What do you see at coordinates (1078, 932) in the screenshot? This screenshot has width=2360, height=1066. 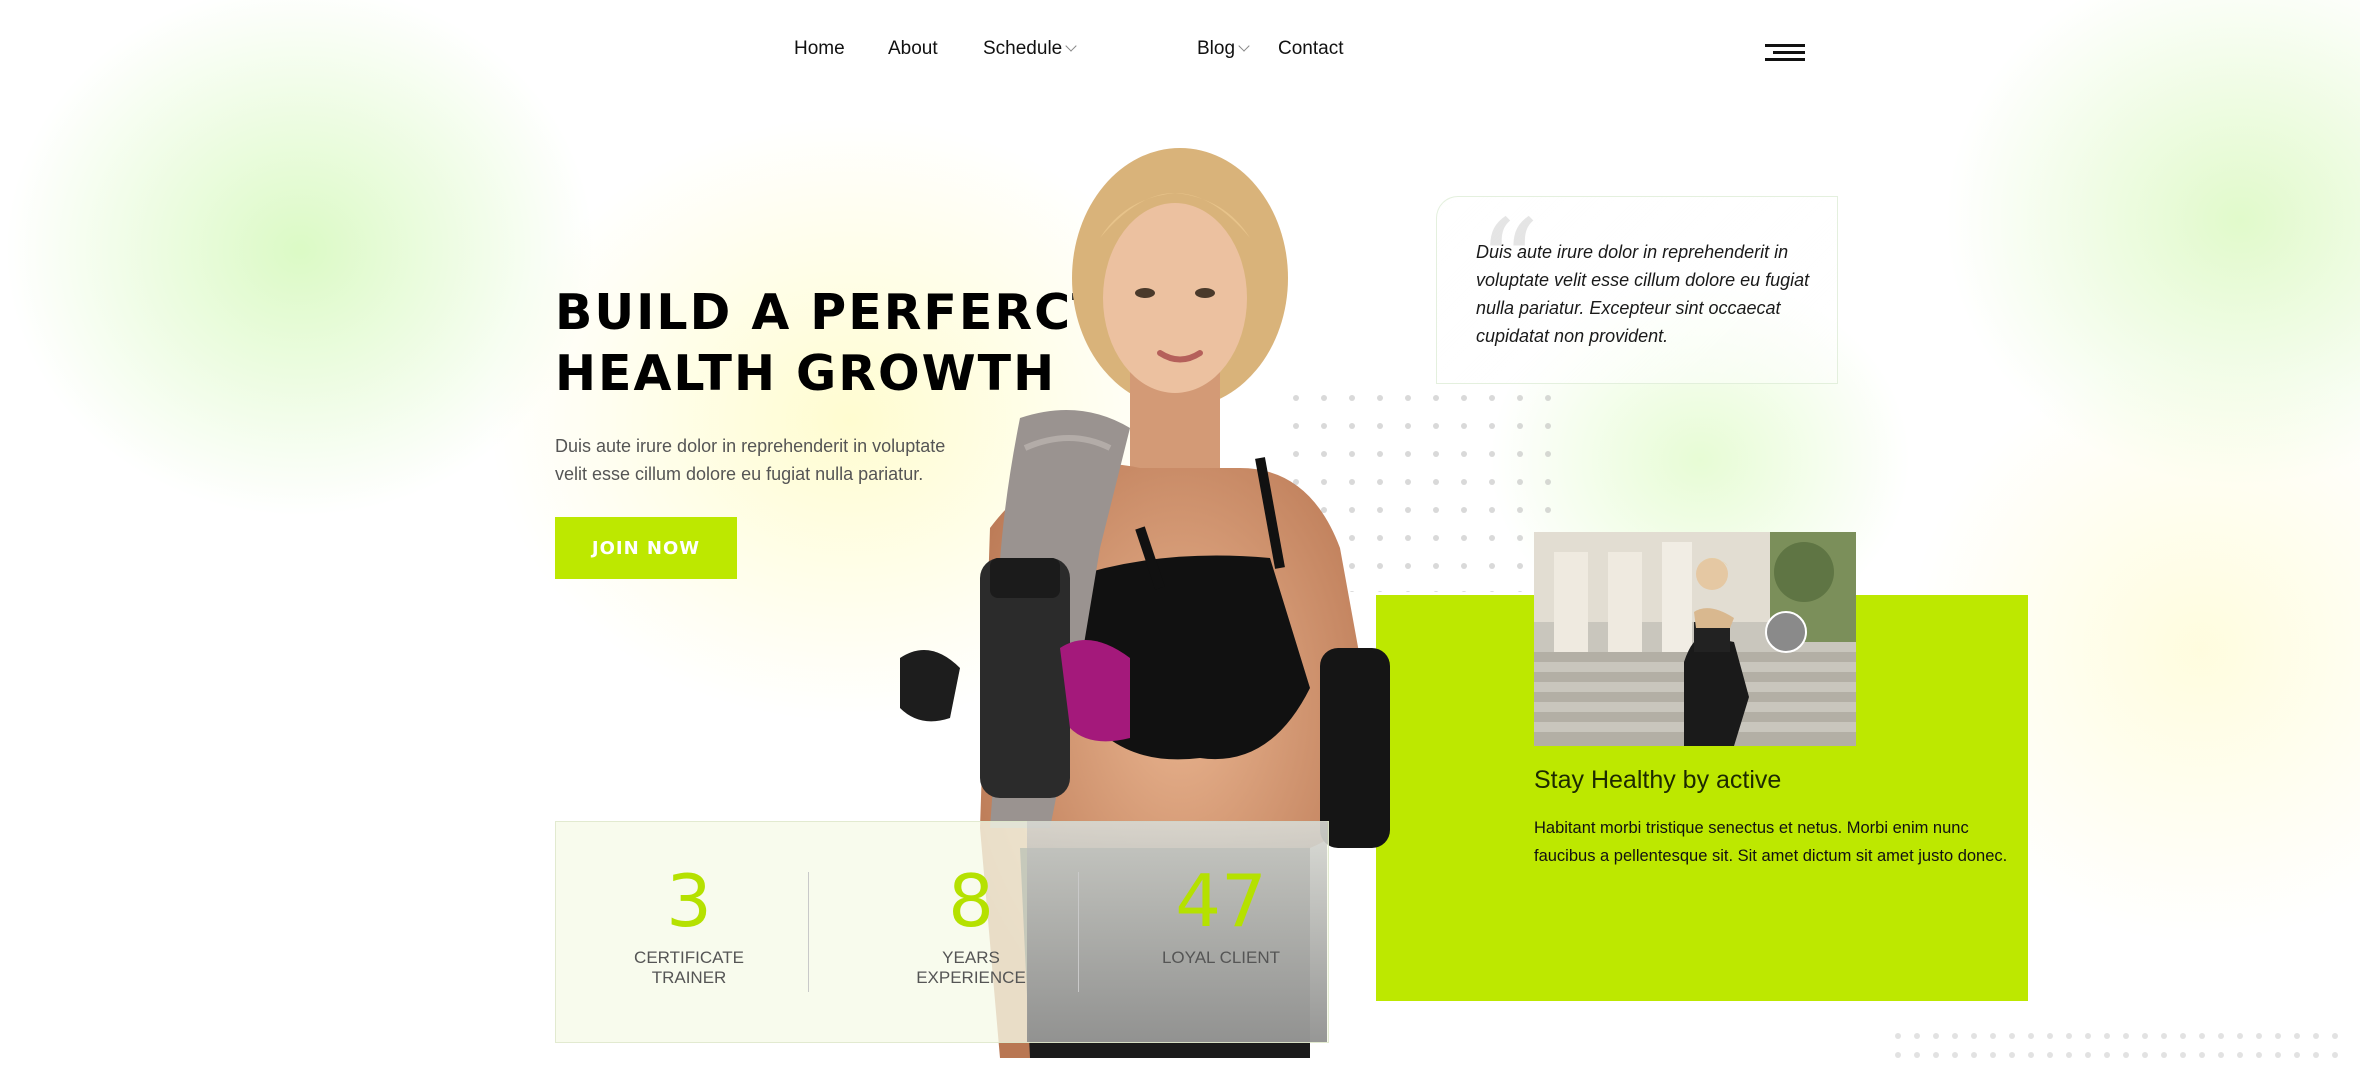 I see `stat-divider` at bounding box center [1078, 932].